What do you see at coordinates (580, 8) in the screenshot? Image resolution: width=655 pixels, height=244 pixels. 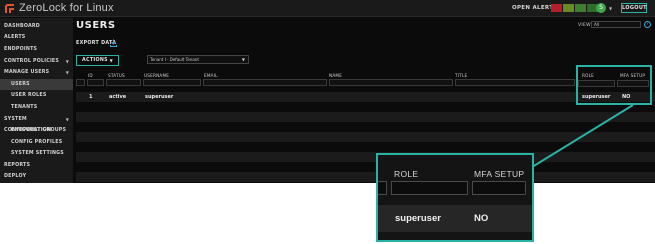 I see `alert-medium-badge` at bounding box center [580, 8].